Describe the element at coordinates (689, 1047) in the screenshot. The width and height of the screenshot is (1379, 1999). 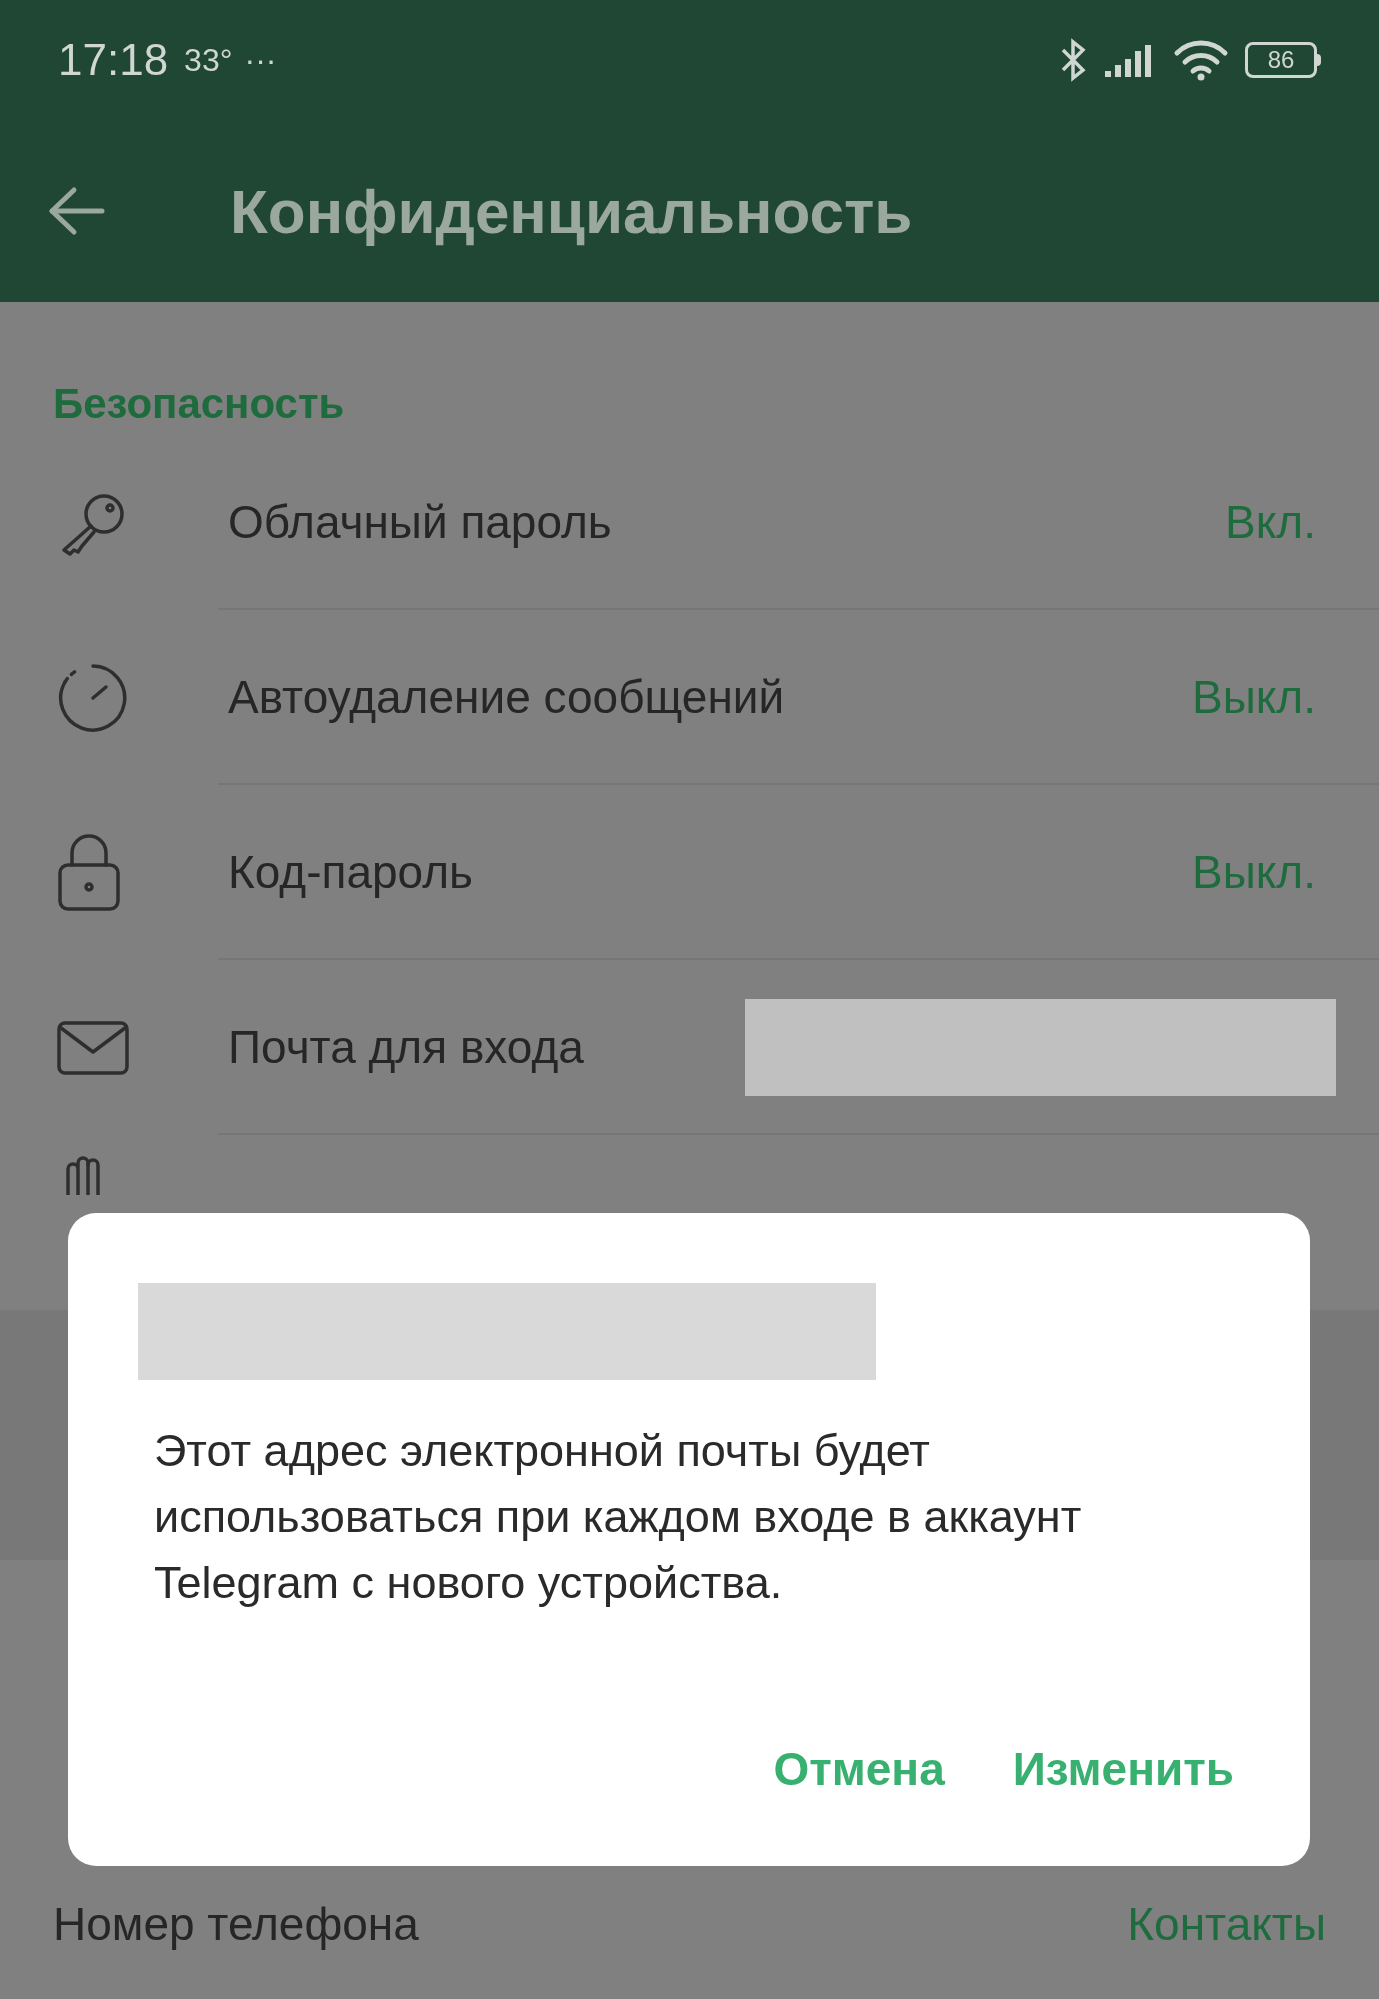
I see `settings-row: Почта для входа` at that location.